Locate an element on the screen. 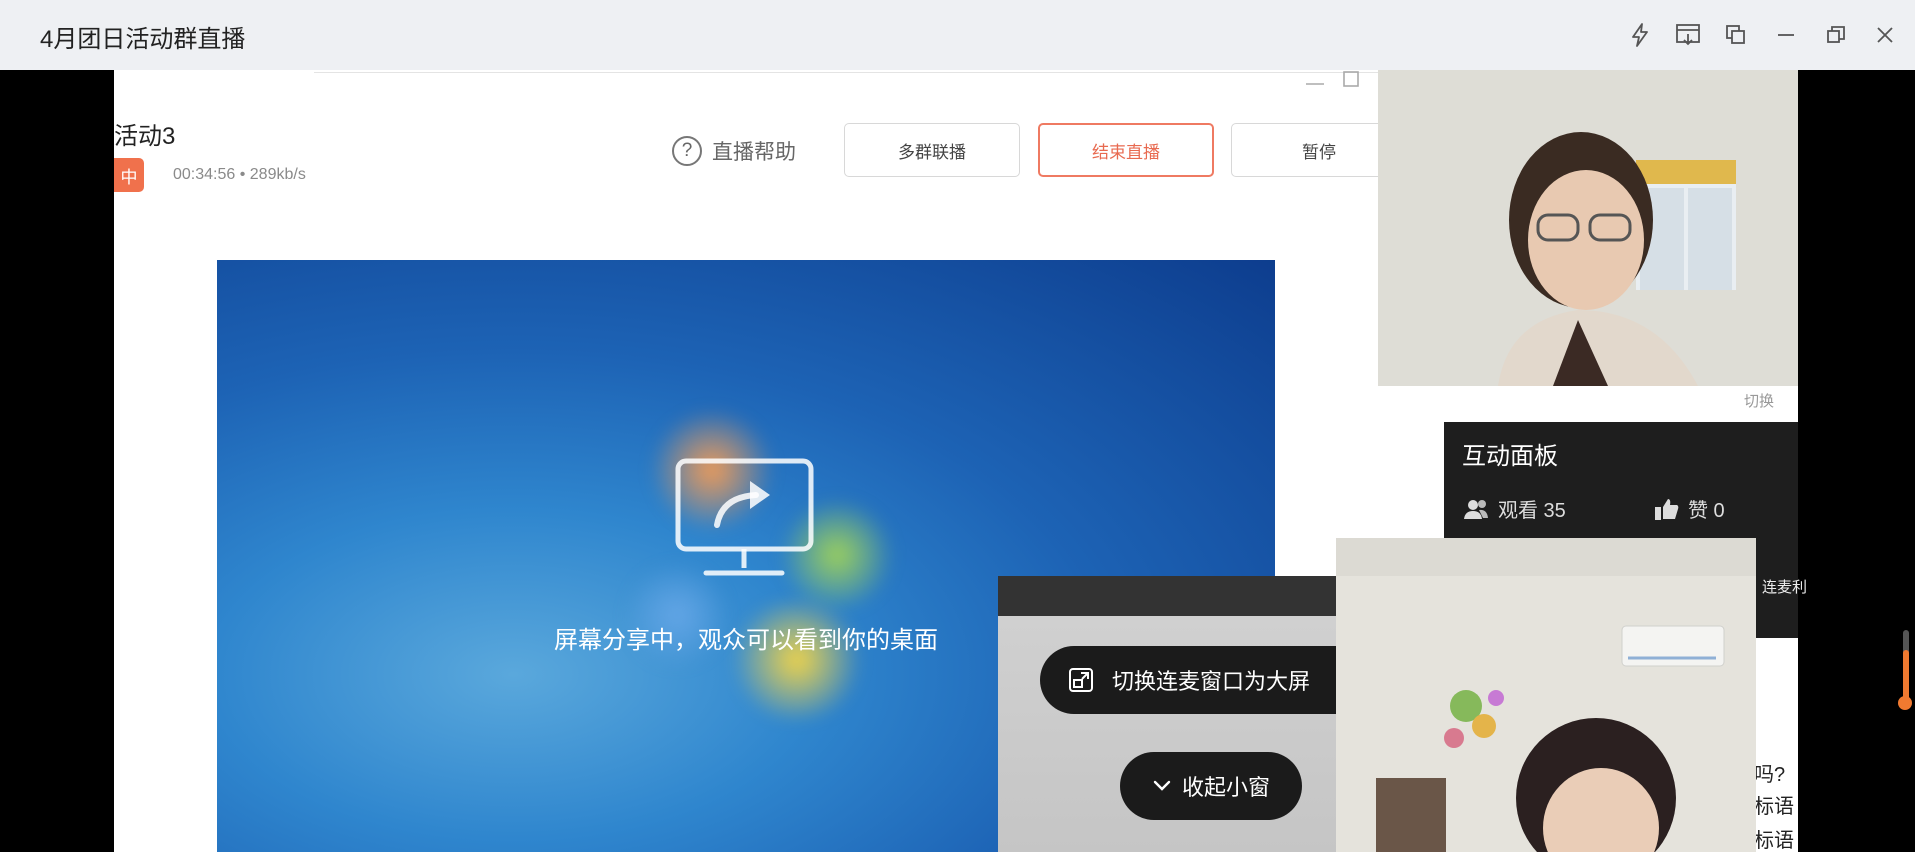 This screenshot has height=852, width=1915. chat-strip is located at coordinates (1777, 745).